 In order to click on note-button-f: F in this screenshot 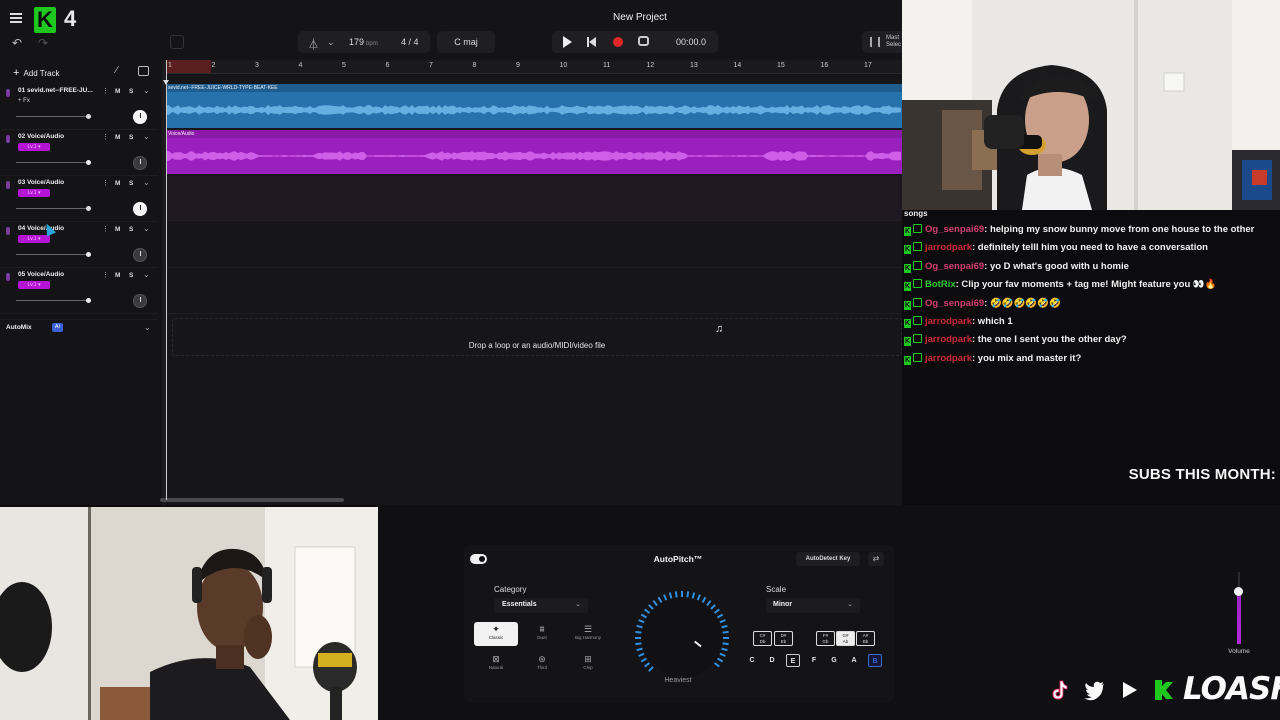, I will do `click(814, 660)`.